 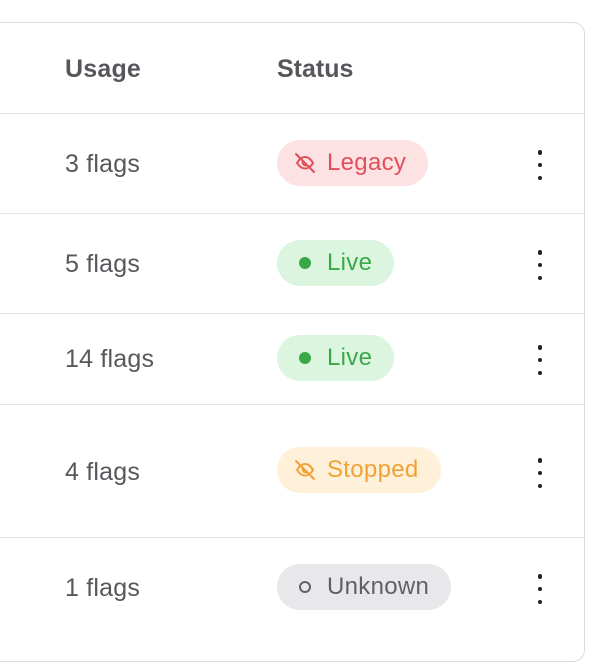 I want to click on status-label: Unknown, so click(x=378, y=586).